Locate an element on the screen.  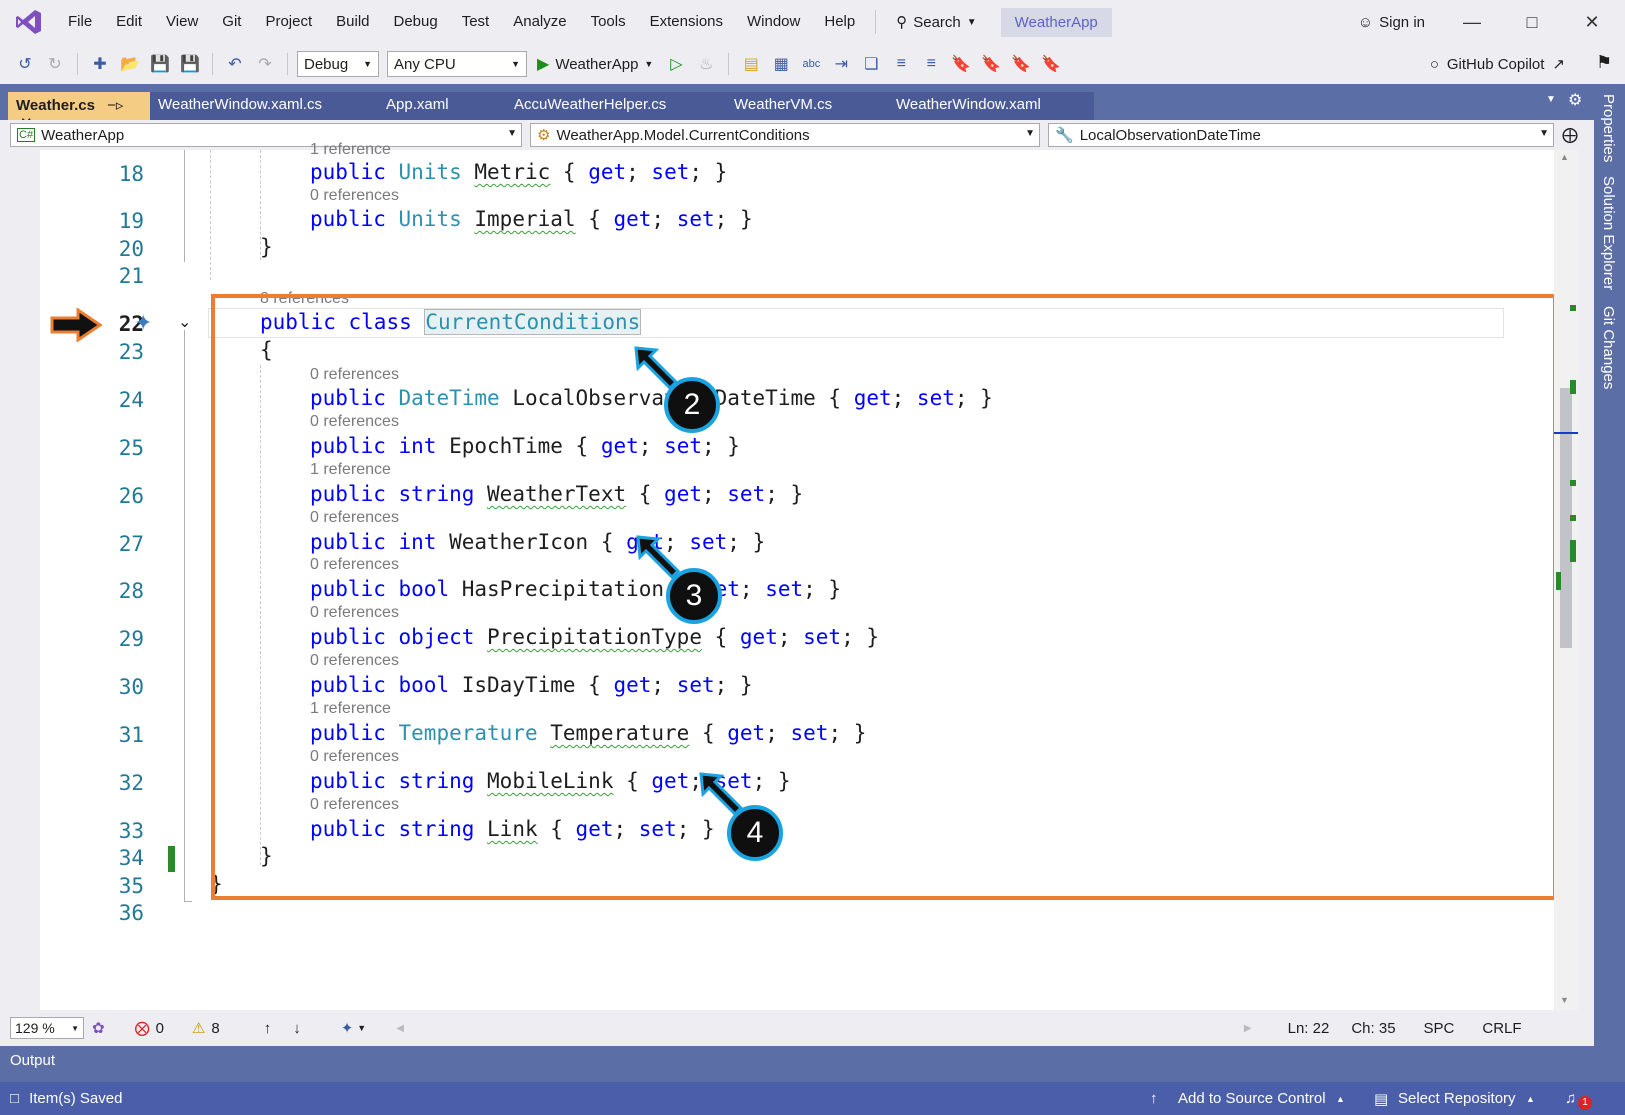
tab-weather-cs: Weather.cs −▹ ✕ is located at coordinates (79, 112).